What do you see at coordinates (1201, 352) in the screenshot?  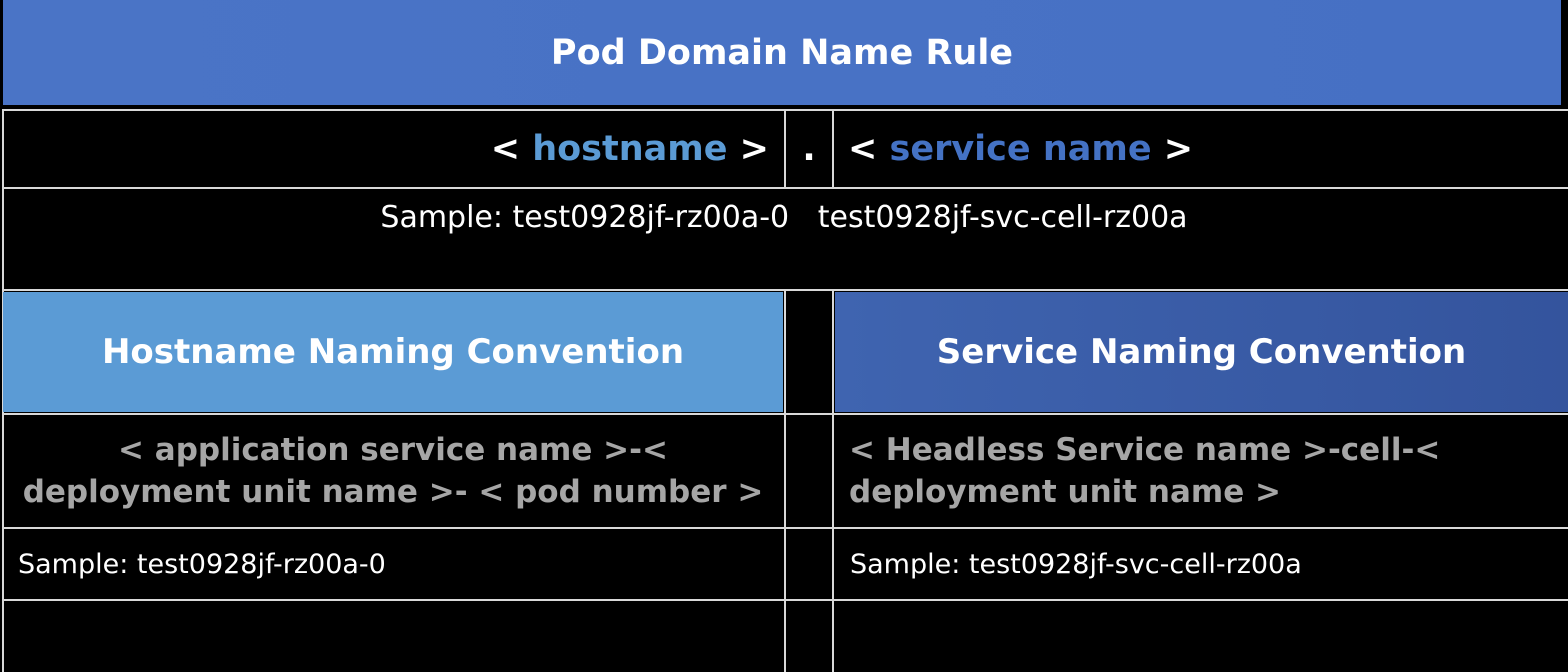 I see `service-convention-header: Service Naming Convention` at bounding box center [1201, 352].